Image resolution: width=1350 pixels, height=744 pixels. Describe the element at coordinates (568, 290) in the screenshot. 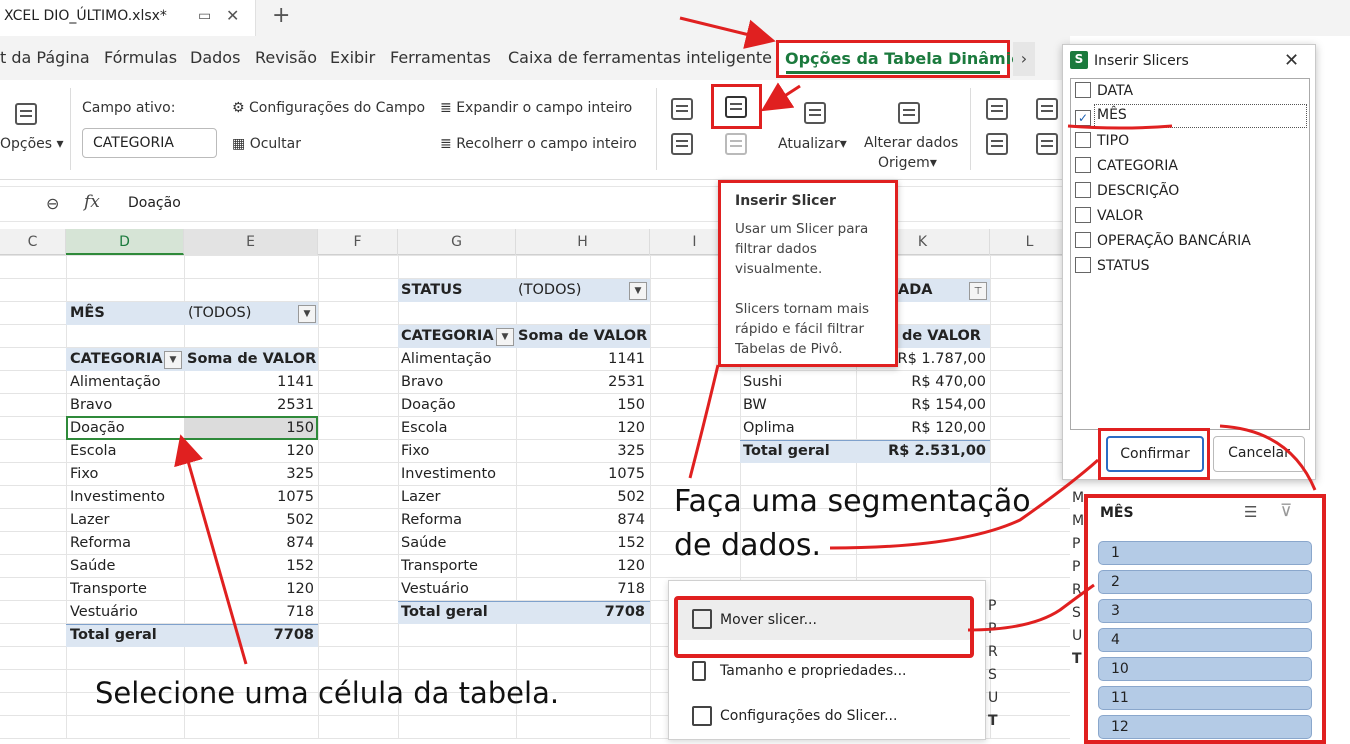

I see `pivot2-filter-value: (TODOS)` at that location.